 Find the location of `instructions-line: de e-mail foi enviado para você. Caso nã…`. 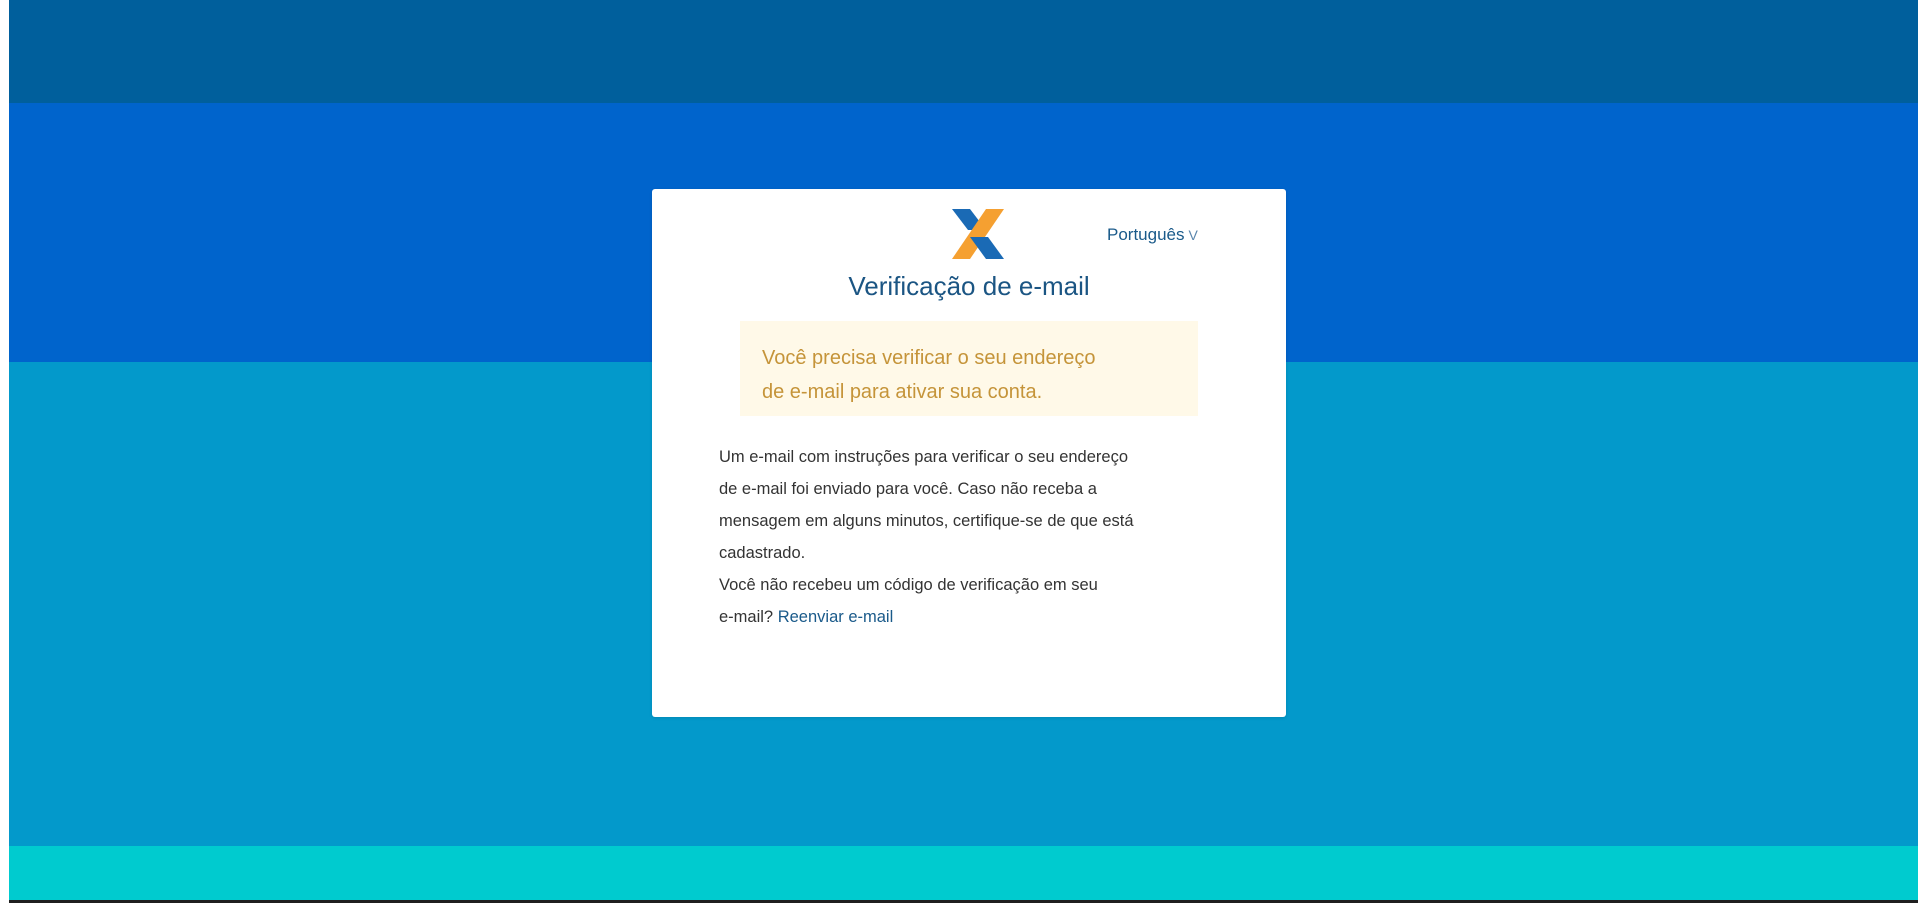

instructions-line: de e-mail foi enviado para você. Caso nã… is located at coordinates (908, 489).